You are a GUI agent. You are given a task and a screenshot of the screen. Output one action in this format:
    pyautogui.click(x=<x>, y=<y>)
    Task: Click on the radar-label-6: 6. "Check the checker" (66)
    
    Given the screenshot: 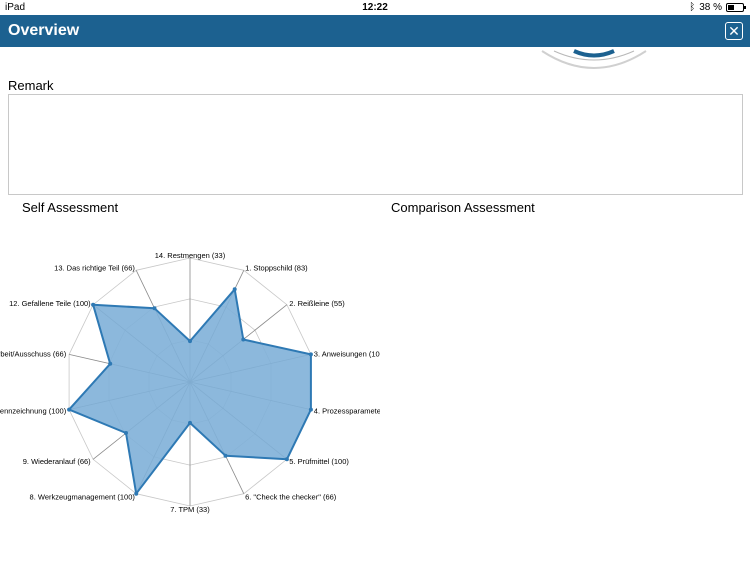 What is the action you would take?
    pyautogui.click(x=291, y=496)
    